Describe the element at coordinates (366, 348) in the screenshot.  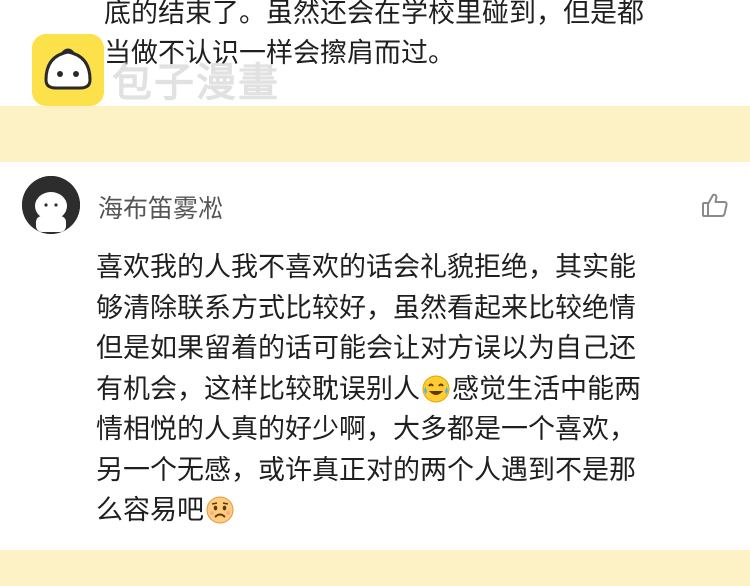
I see `comment-line: 但是如果留着的话可能会让对方误以为自己还` at that location.